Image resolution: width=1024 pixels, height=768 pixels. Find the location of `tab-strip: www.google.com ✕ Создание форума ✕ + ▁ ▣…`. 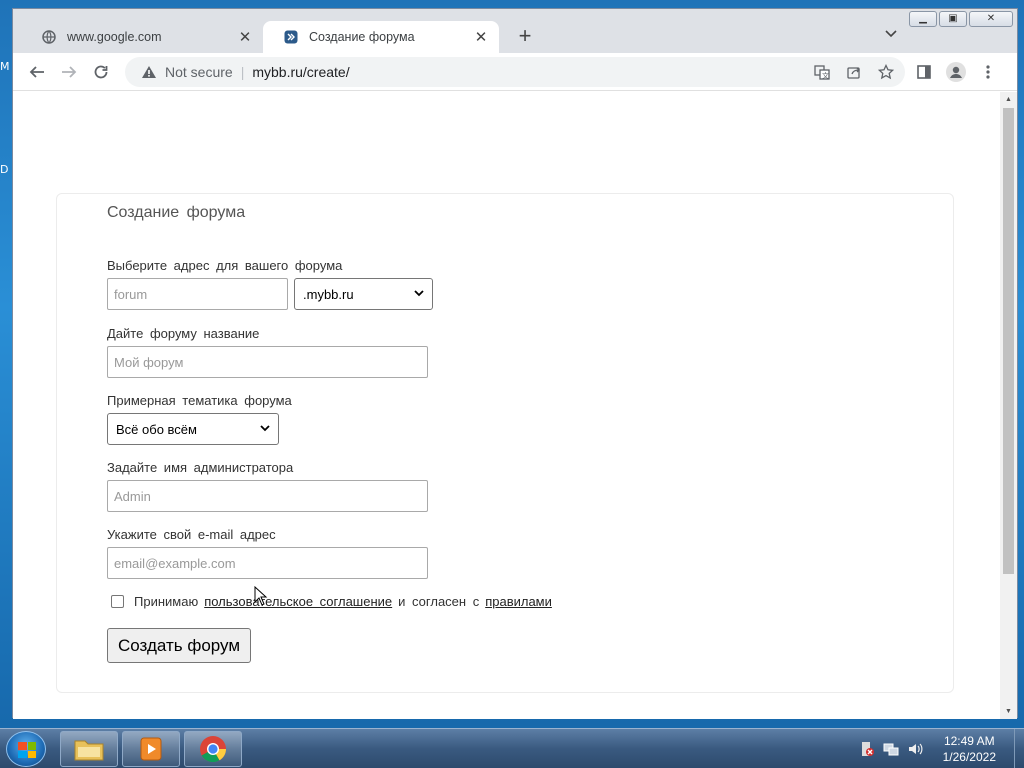

tab-strip: www.google.com ✕ Создание форума ✕ + ▁ ▣… is located at coordinates (515, 31).